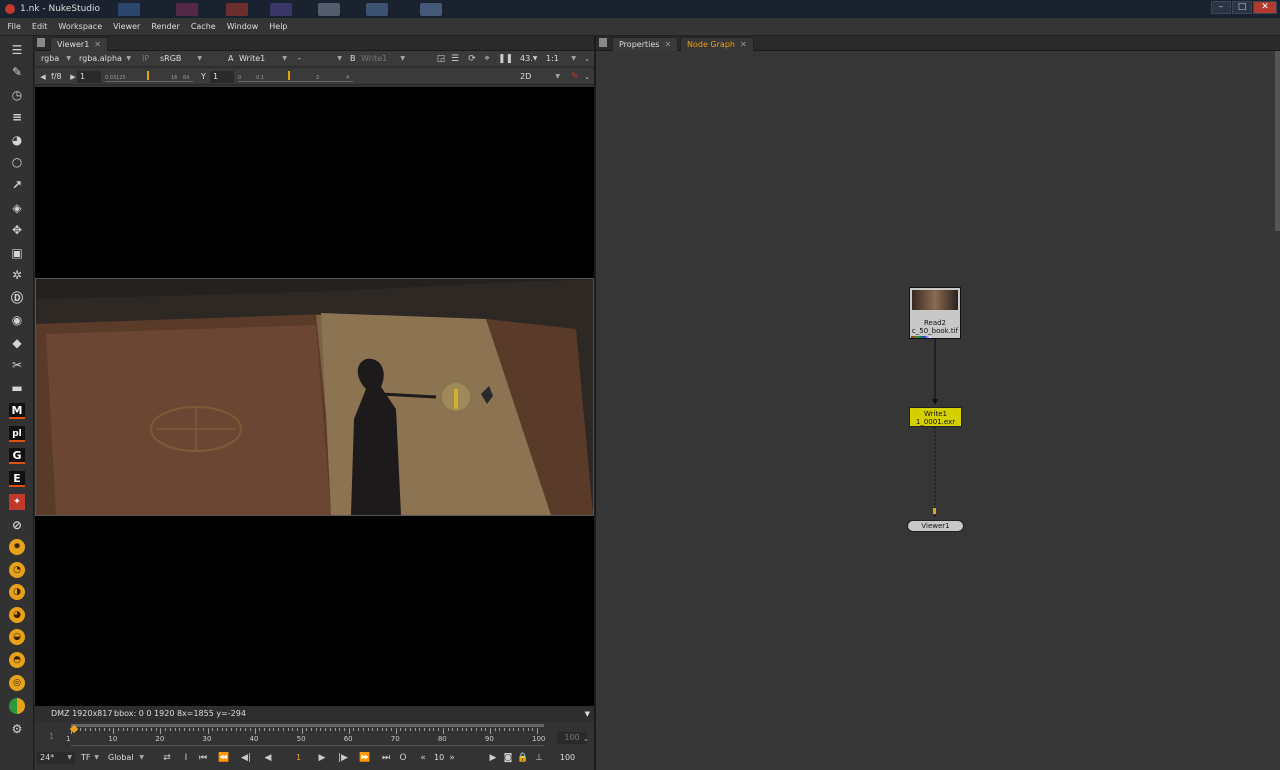 This screenshot has height=770, width=1280. Describe the element at coordinates (383, 59) in the screenshot. I see `b-input-dropdown: Write1 ▼` at that location.